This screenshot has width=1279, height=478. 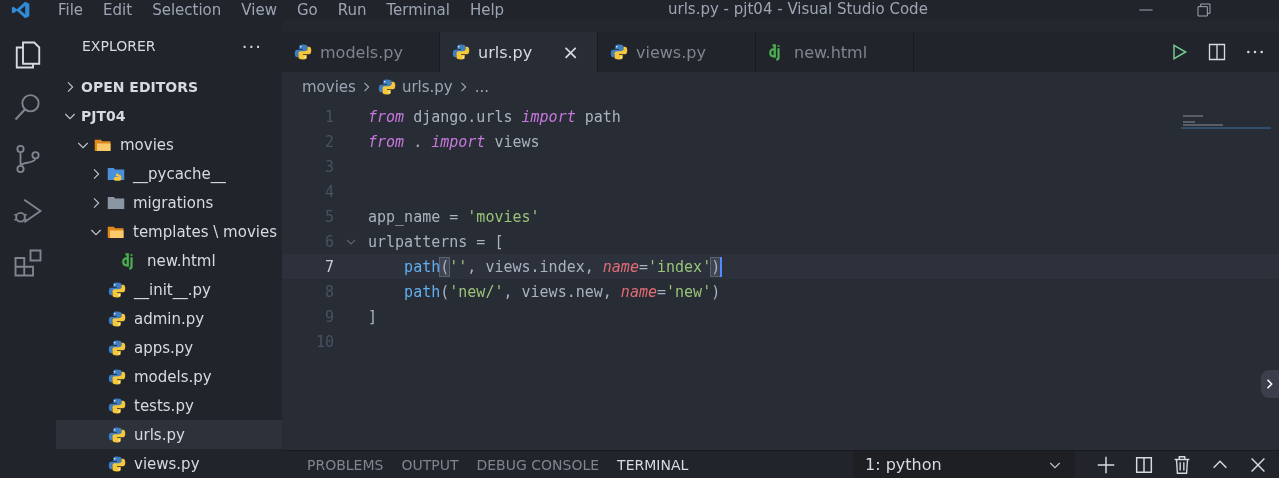 I want to click on more-actions-button: ···, so click(x=251, y=46).